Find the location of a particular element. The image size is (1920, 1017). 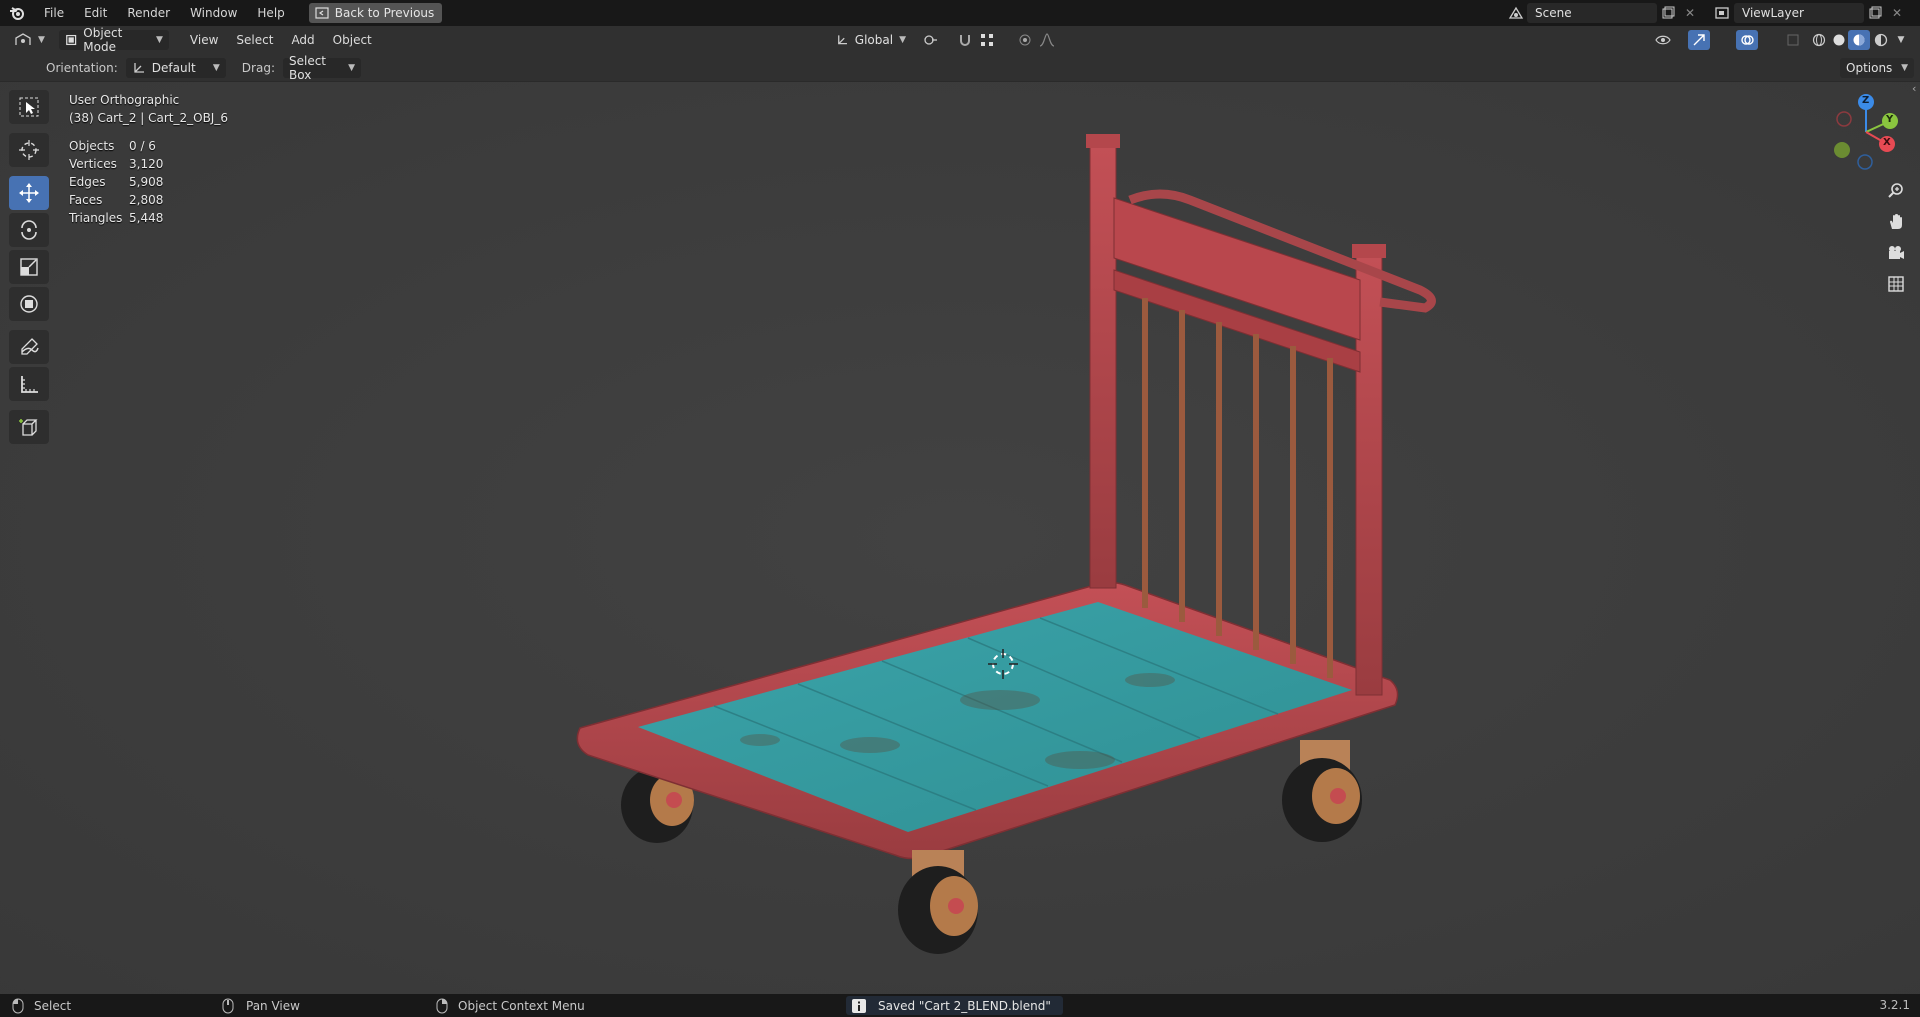

report-message-text: Saved "Cart 2_BLEND.blend" is located at coordinates (964, 1005).